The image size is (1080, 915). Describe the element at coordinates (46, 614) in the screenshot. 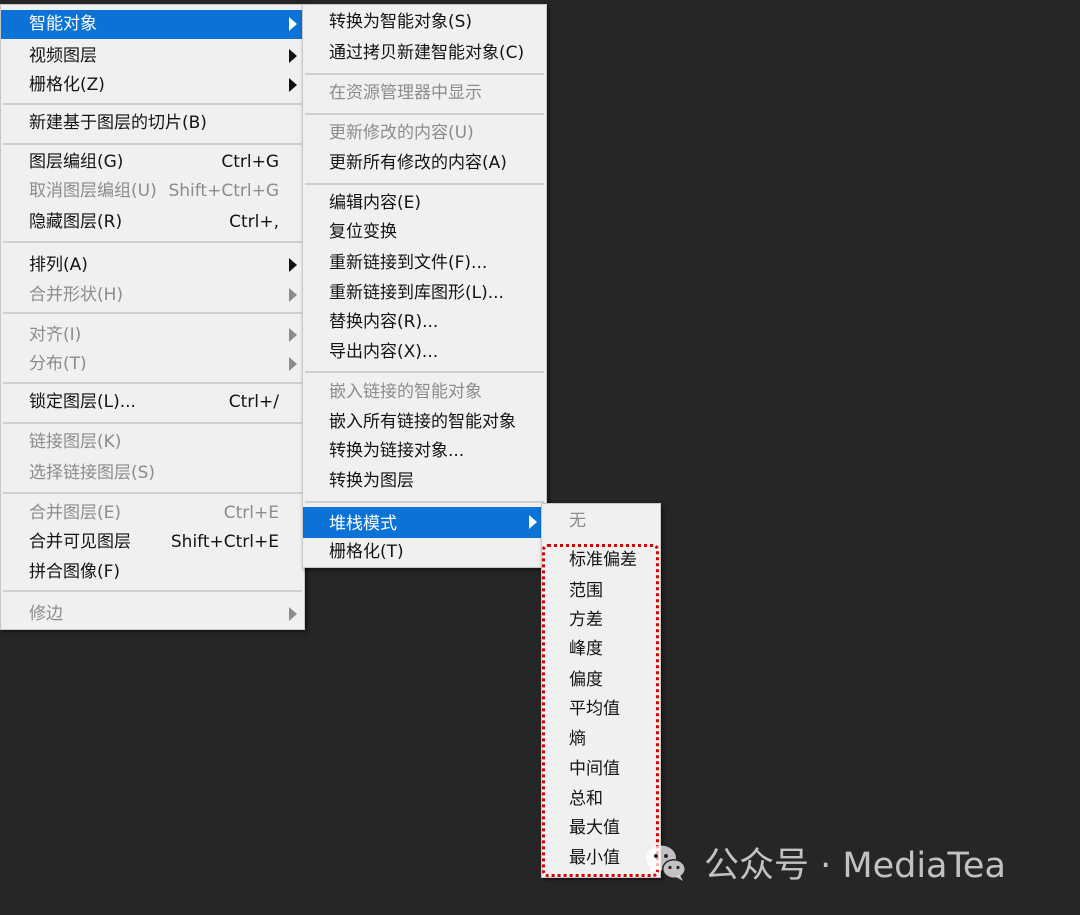

I see `menu-item-label: 修边` at that location.